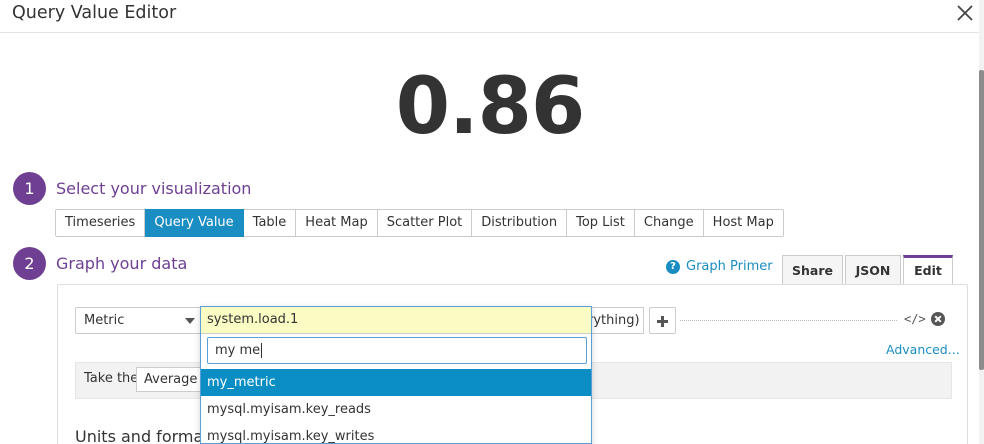  What do you see at coordinates (492, 16) in the screenshot?
I see `title-bar: Query Value Editor` at bounding box center [492, 16].